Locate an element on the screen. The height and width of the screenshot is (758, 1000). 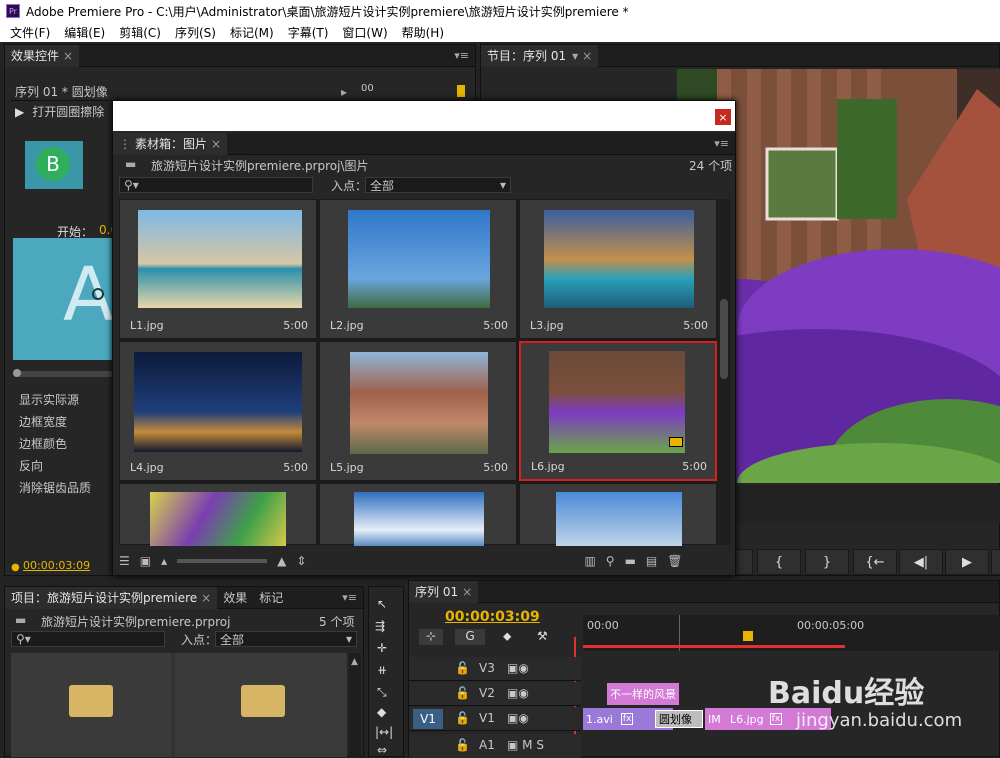
find-icon: ⚲ is located at coordinates (610, 561).